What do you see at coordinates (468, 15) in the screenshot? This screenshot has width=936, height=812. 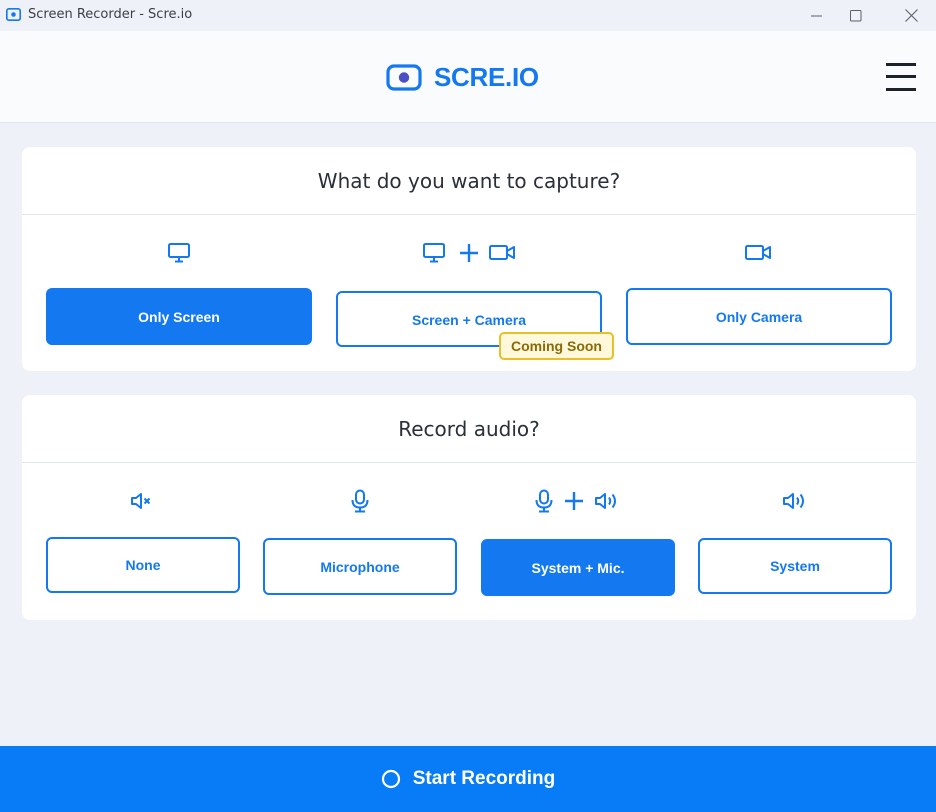 I see `window-titlebar: Screen Recorder - Scre.io` at bounding box center [468, 15].